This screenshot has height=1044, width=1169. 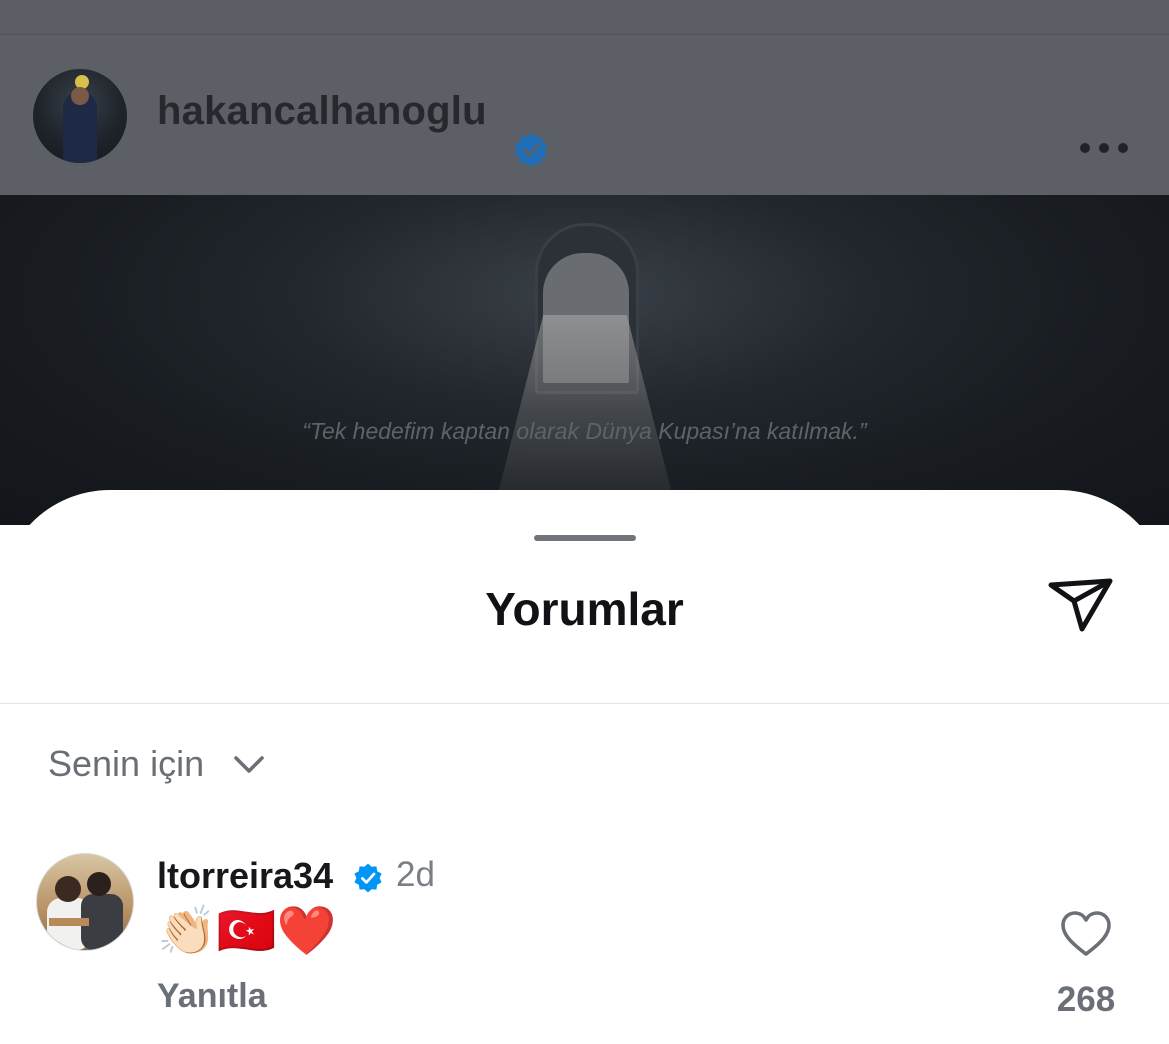 I want to click on chevron-down-icon, so click(x=249, y=764).